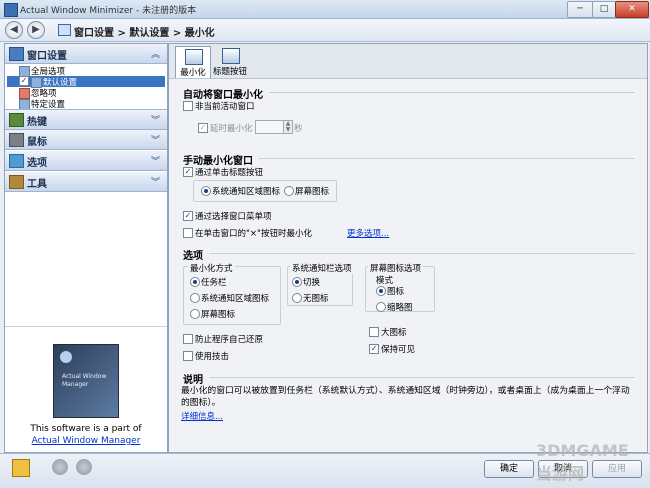 This screenshot has width=650, height=488. What do you see at coordinates (193, 62) in the screenshot?
I see `tab-minimize: 最小化` at bounding box center [193, 62].